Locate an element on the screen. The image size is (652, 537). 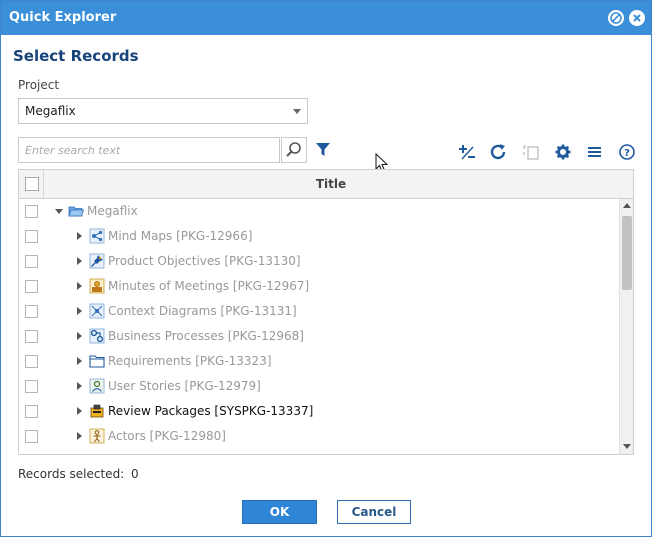
vertical-scrollbar is located at coordinates (626, 326).